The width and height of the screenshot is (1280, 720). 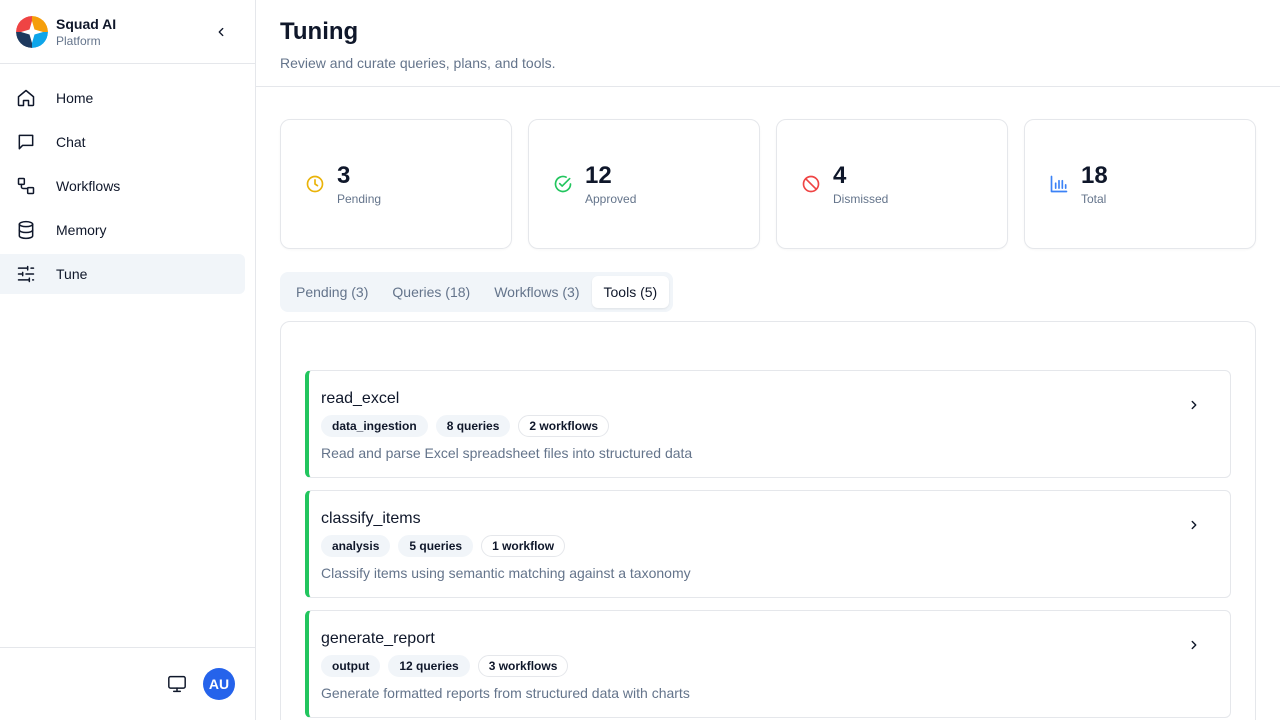 What do you see at coordinates (473, 426) in the screenshot?
I see `queries-badge: 8 queries` at bounding box center [473, 426].